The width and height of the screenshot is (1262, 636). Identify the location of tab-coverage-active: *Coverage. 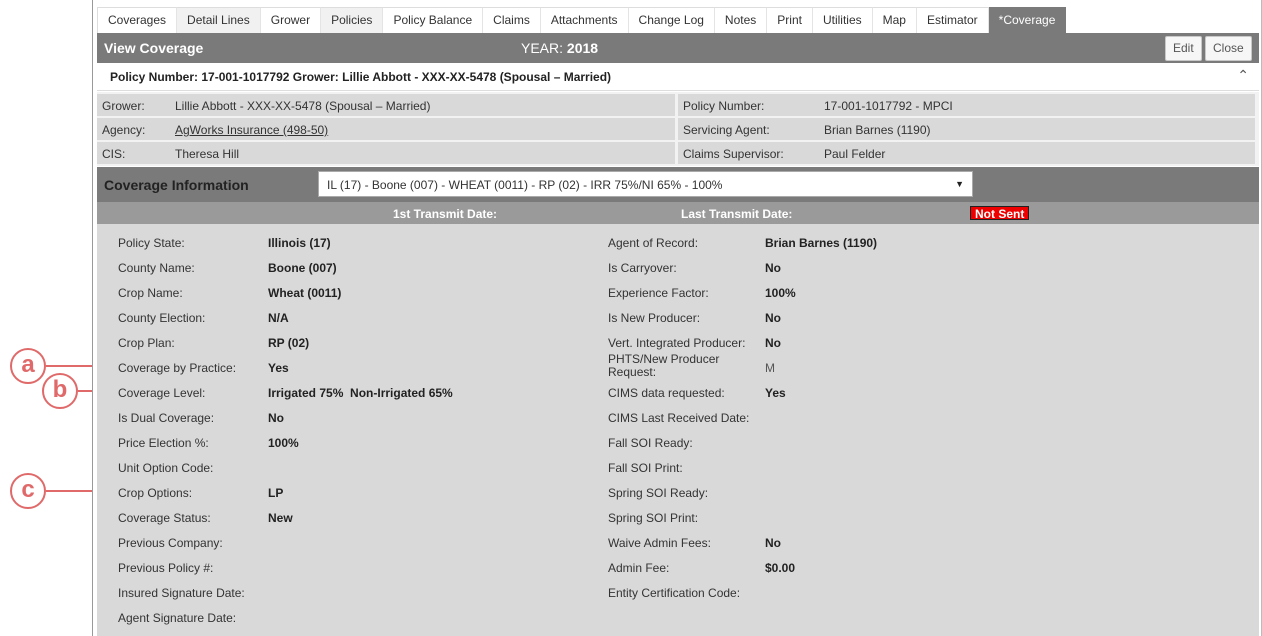
(1027, 20).